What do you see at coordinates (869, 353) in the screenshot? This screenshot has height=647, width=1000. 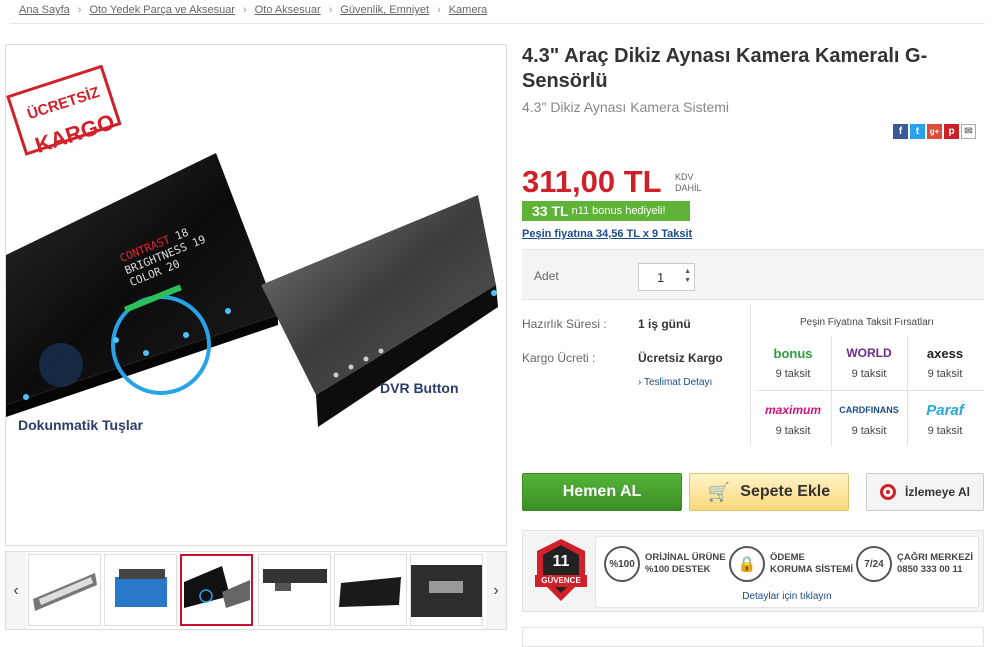 I see `world-logo: WORLD` at bounding box center [869, 353].